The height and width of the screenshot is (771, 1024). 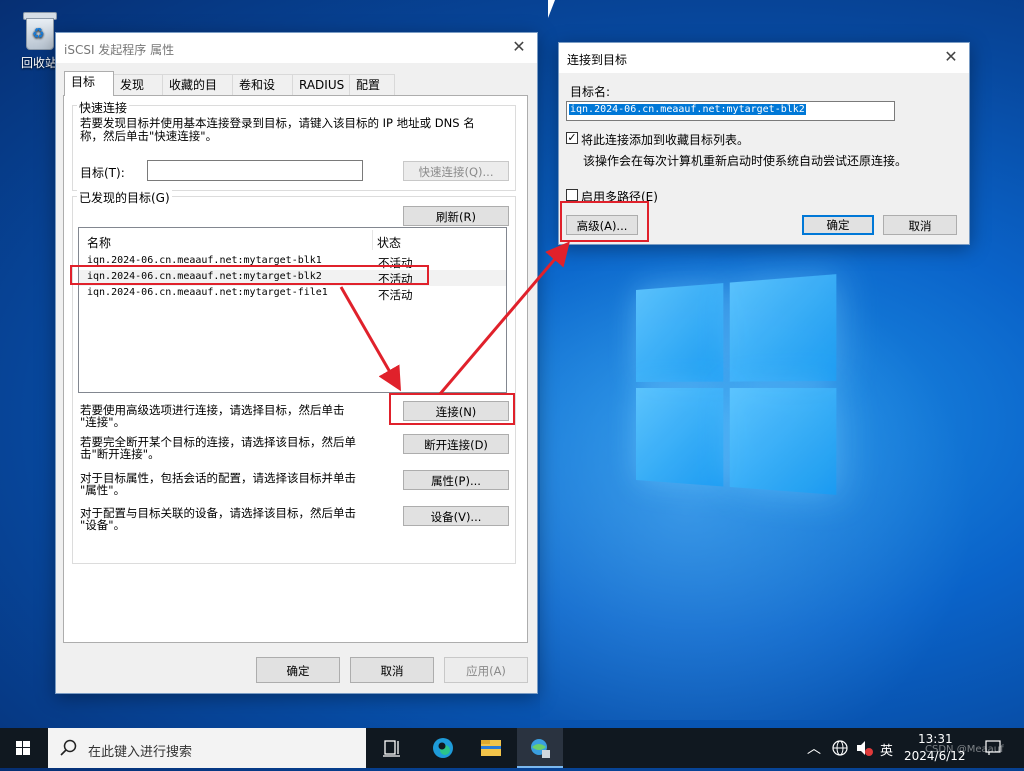 I want to click on show-hidden-icons-chevron-icon: ︿, so click(x=814, y=748).